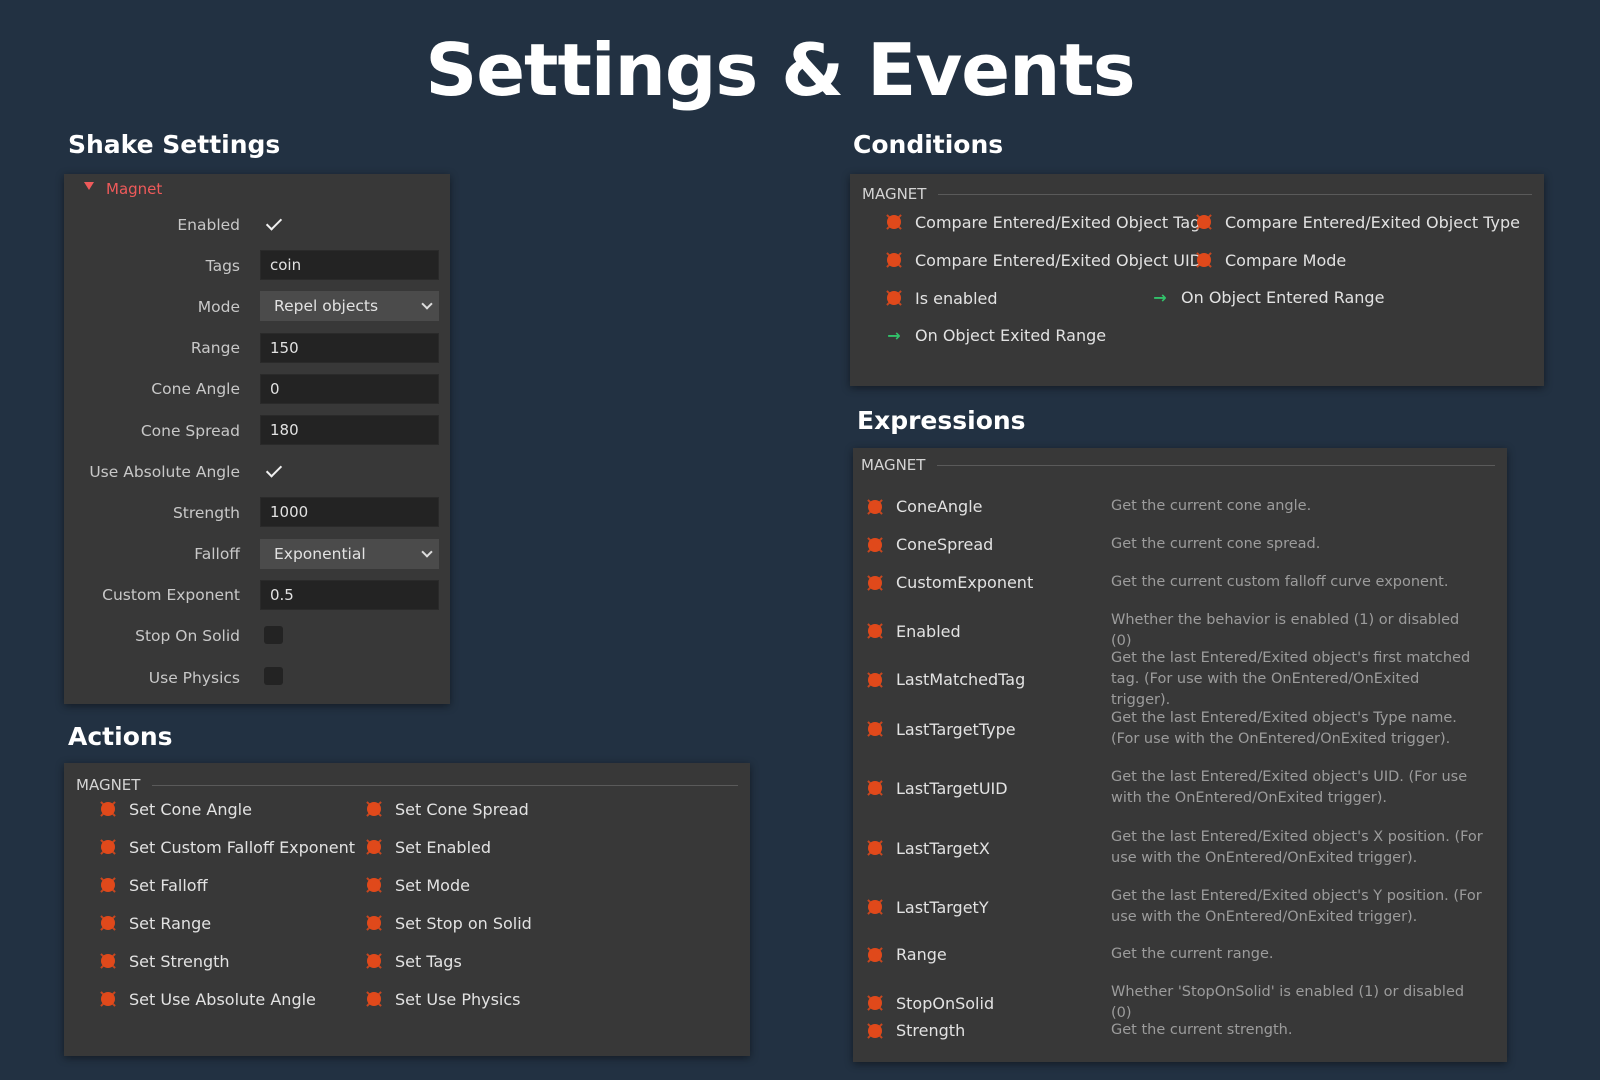  Describe the element at coordinates (1175, 506) in the screenshot. I see `expression-row: ConeAngle Get the current cone angle.` at that location.